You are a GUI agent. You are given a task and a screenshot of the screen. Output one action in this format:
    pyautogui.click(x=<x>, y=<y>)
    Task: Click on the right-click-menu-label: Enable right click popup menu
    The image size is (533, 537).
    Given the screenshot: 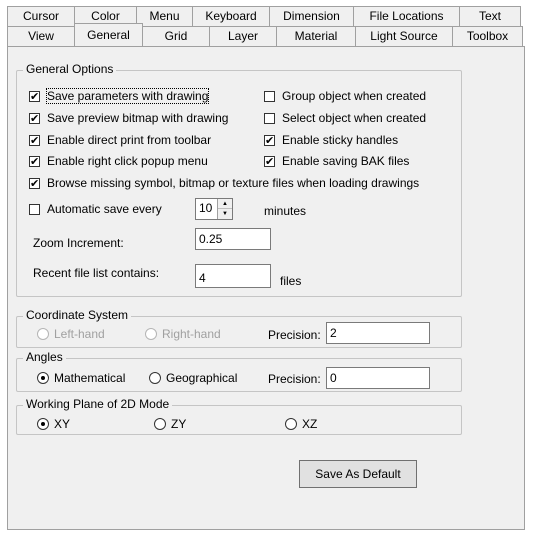 What is the action you would take?
    pyautogui.click(x=127, y=161)
    